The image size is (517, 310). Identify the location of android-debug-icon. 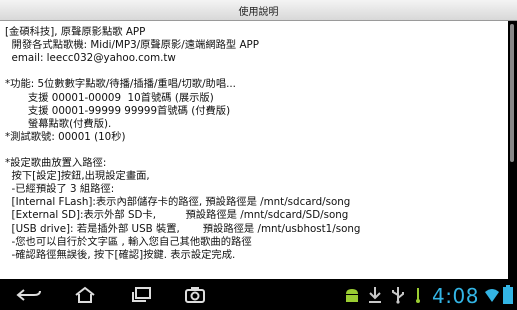
(352, 297).